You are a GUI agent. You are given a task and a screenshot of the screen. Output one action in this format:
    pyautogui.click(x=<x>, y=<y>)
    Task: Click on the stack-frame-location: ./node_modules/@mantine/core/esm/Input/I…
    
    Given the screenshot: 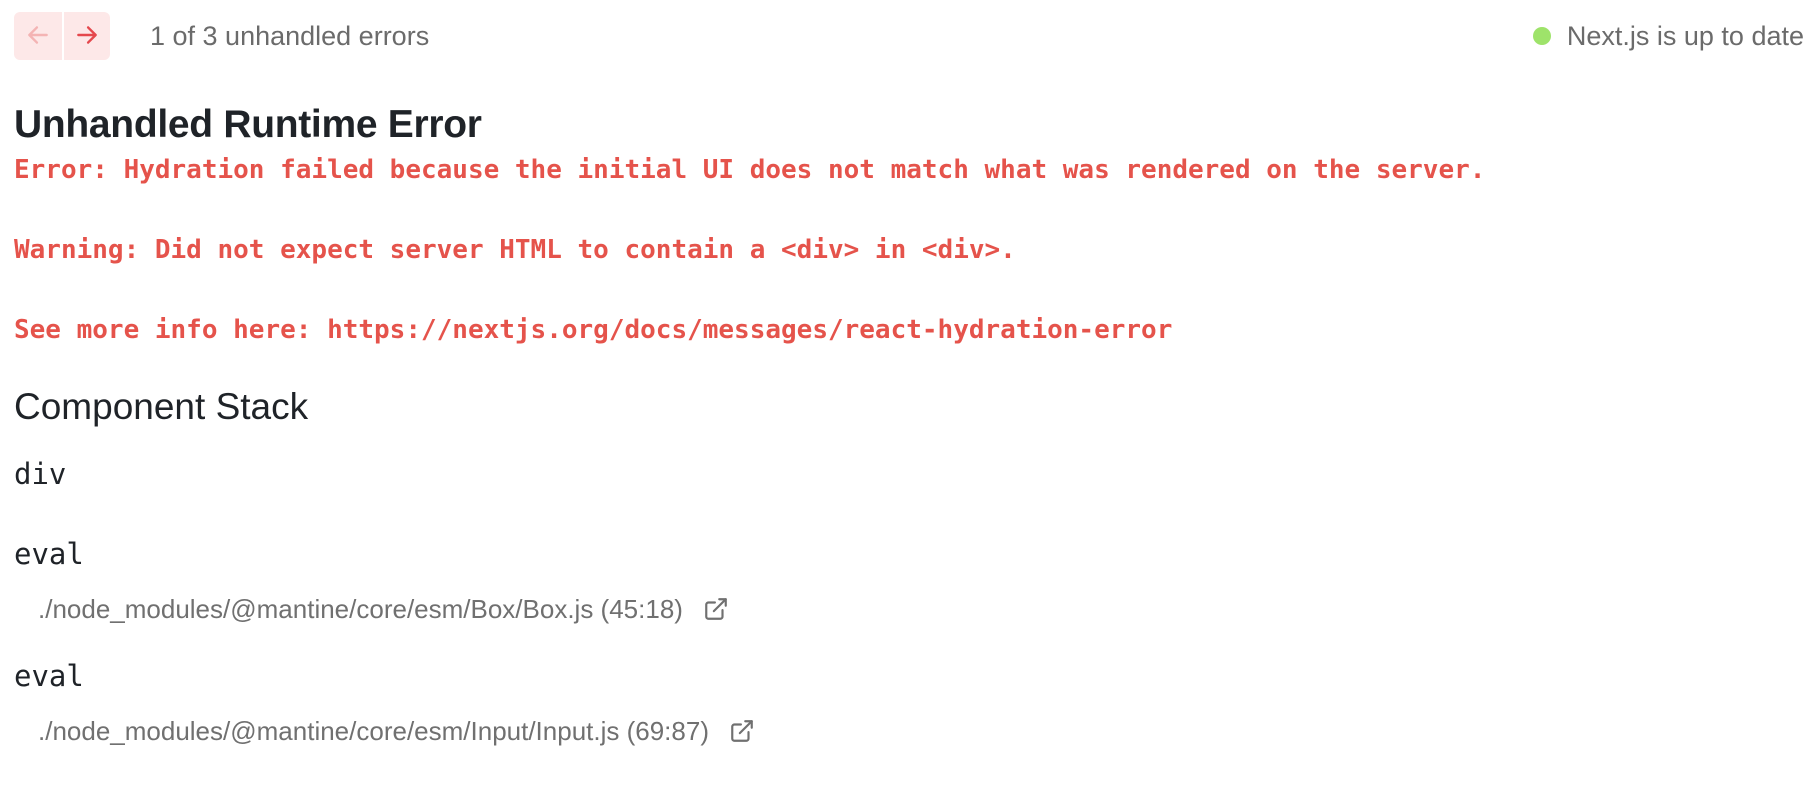 What is the action you would take?
    pyautogui.click(x=373, y=731)
    